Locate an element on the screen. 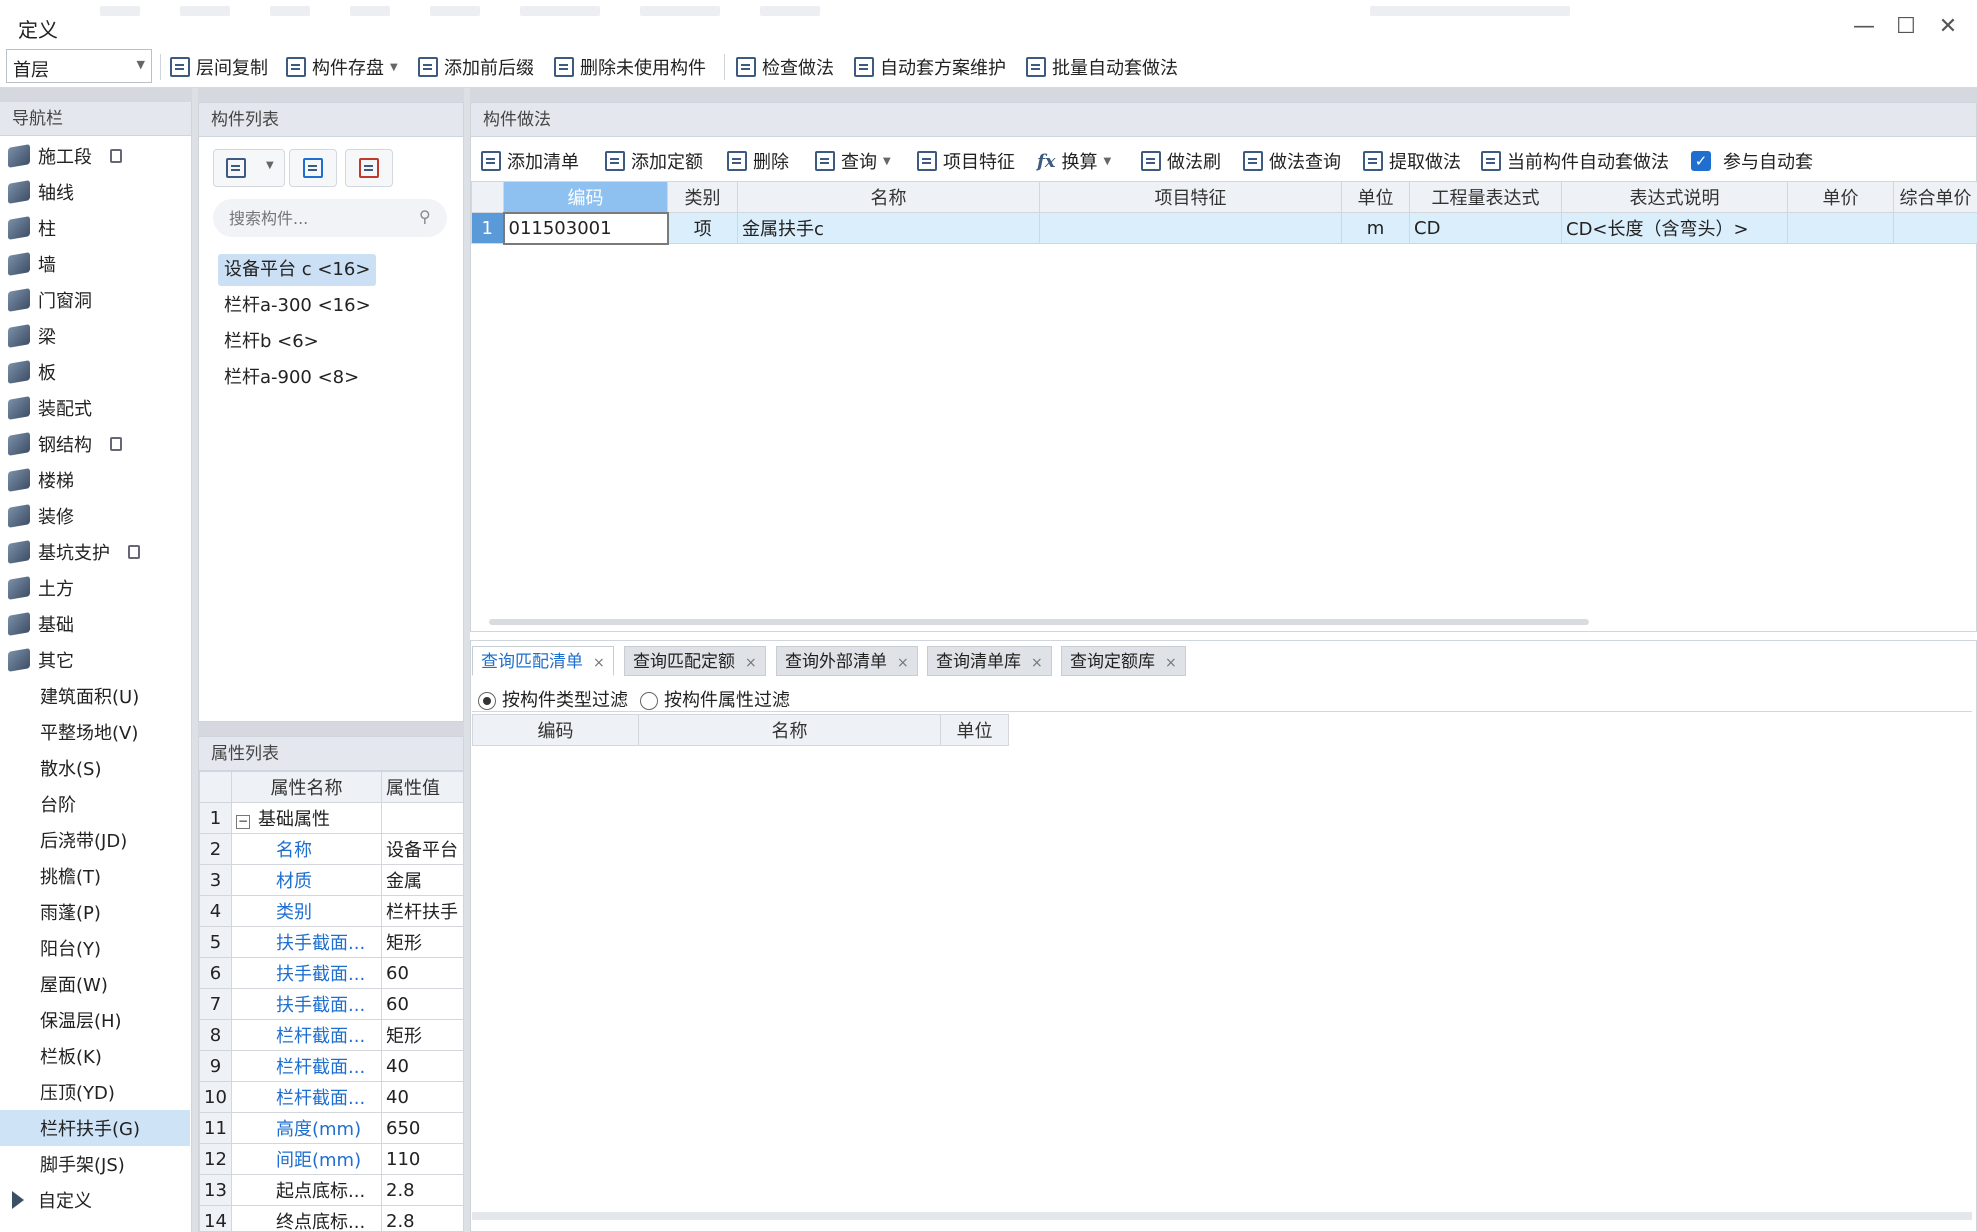 This screenshot has width=1977, height=1232. property-value: 栏杆扶手 is located at coordinates (422, 911).